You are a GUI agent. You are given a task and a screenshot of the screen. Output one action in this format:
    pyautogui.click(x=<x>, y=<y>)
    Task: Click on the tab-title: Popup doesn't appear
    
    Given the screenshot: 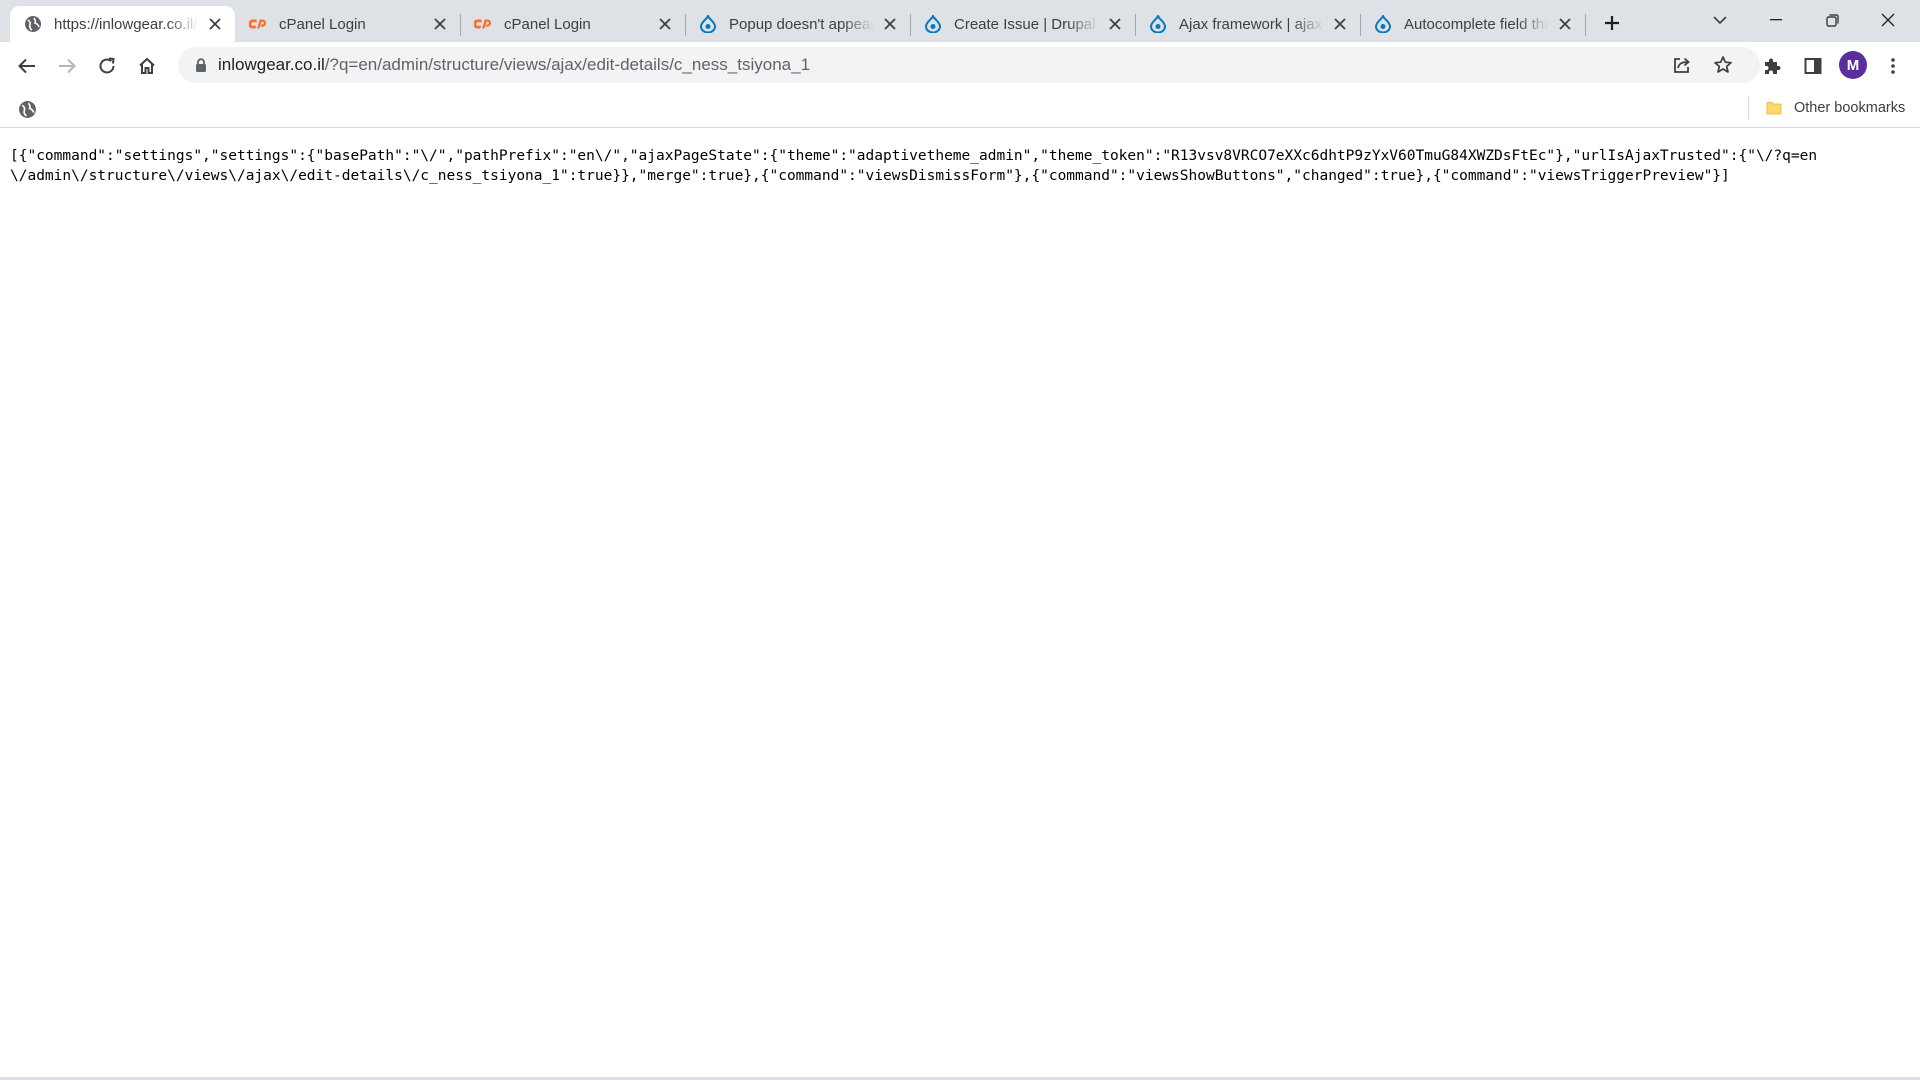 What is the action you would take?
    pyautogui.click(x=801, y=24)
    